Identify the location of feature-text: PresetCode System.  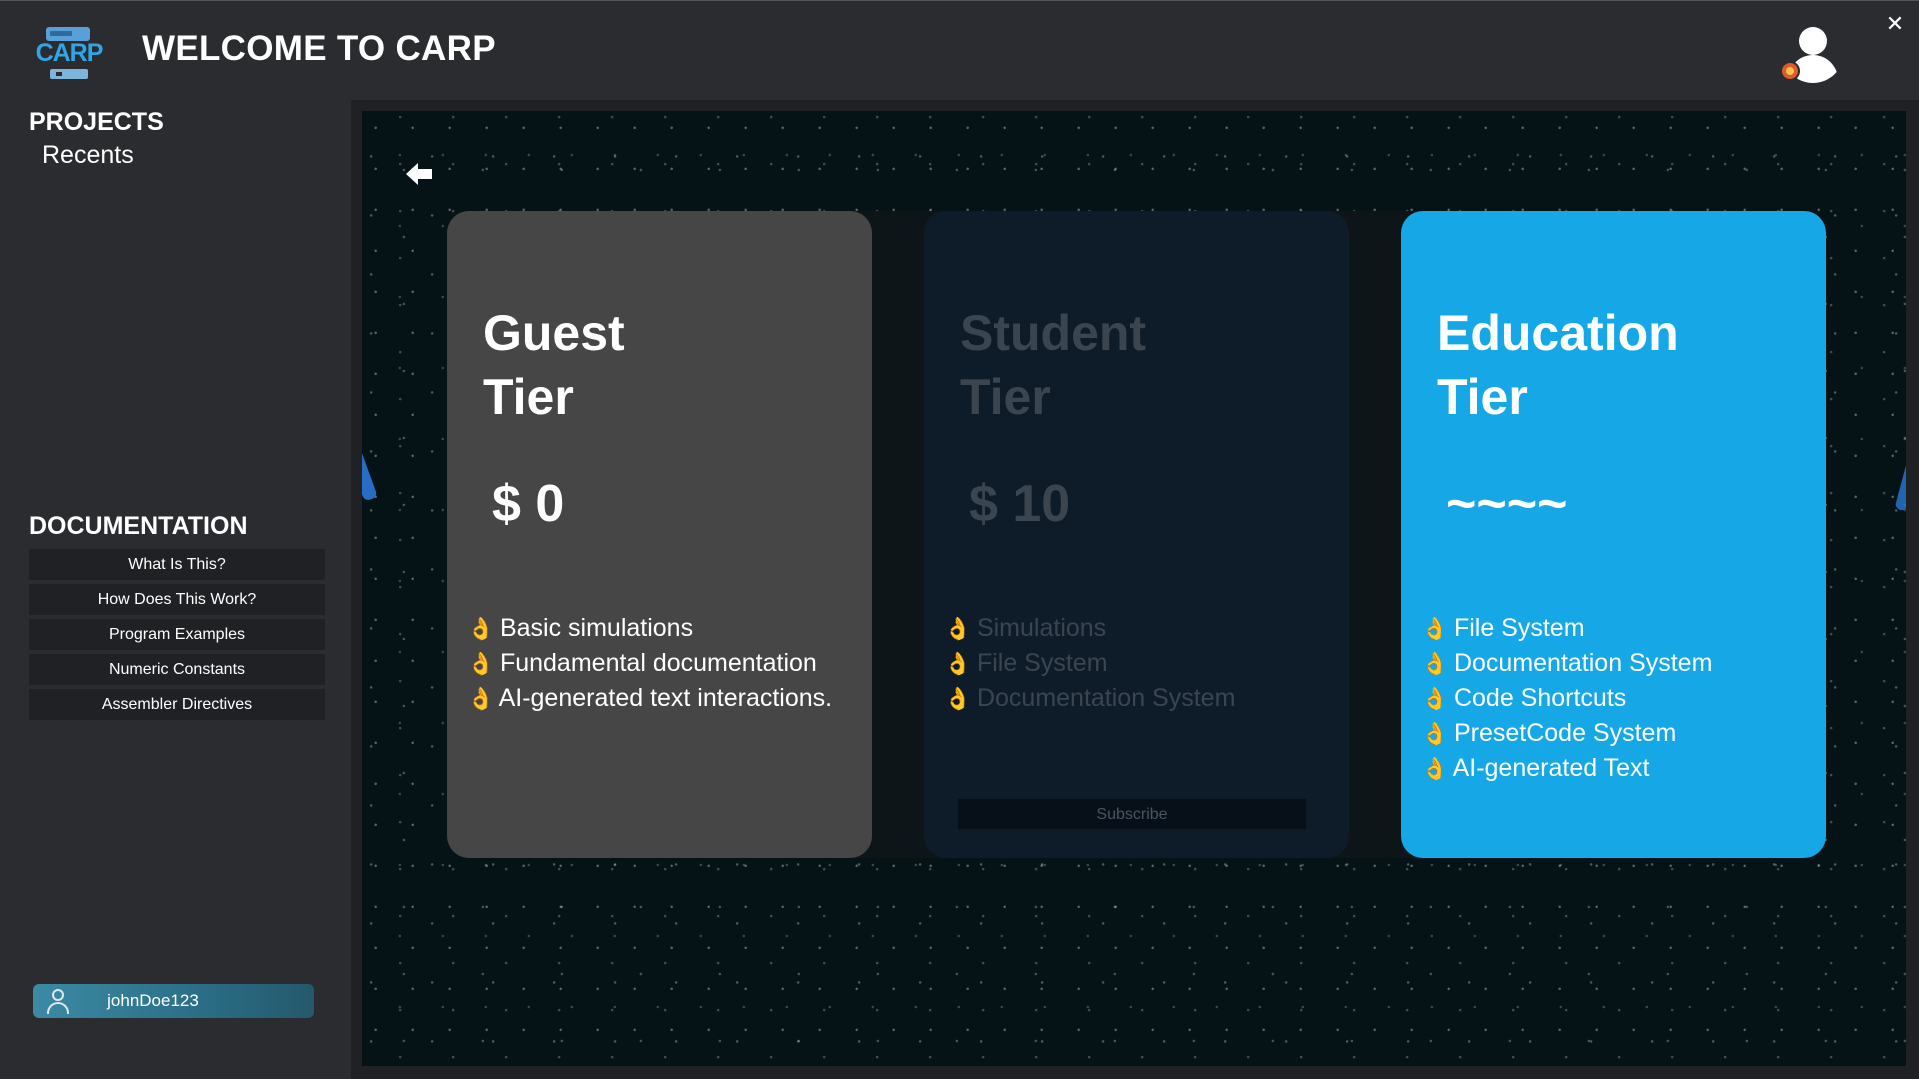
(1565, 733).